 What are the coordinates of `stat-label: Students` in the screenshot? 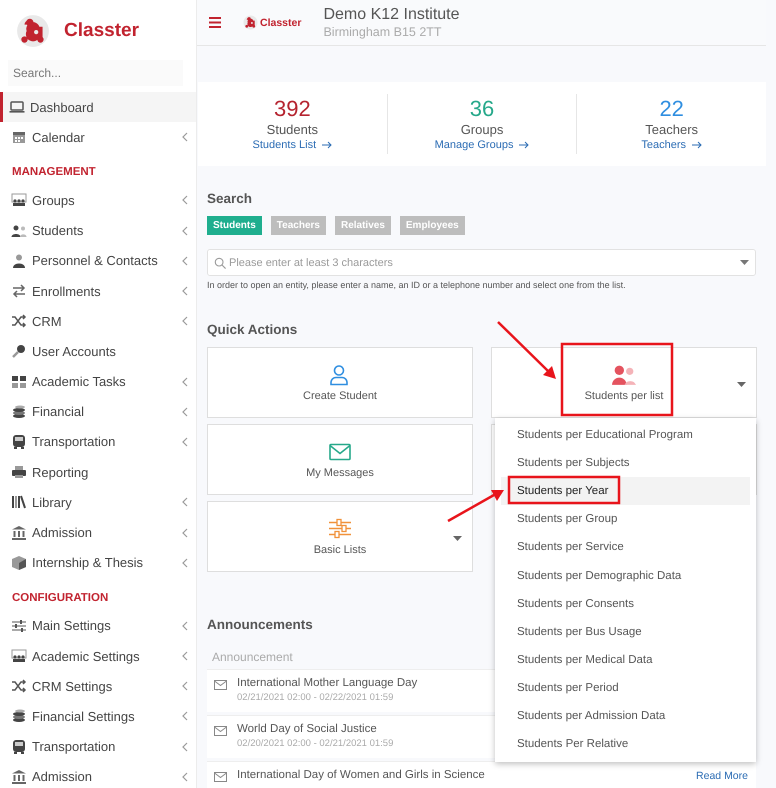 It's located at (292, 130).